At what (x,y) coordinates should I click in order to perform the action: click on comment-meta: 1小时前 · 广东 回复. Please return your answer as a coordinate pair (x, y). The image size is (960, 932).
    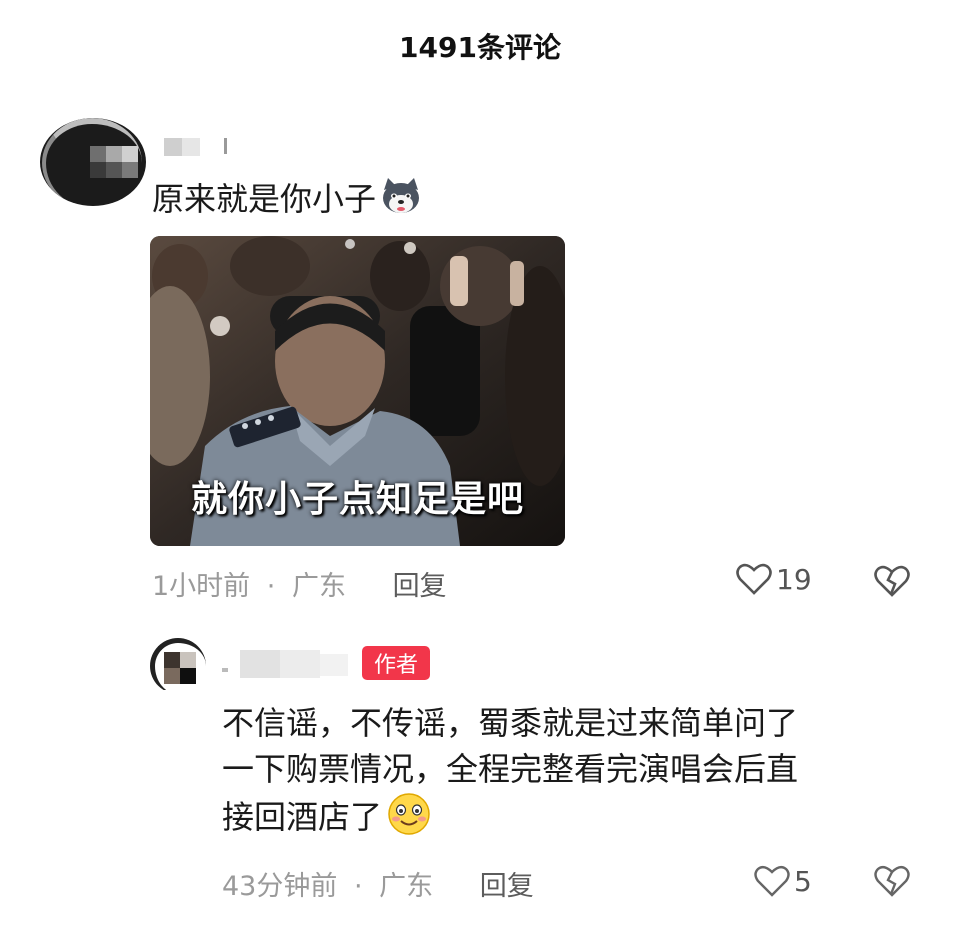
    Looking at the image, I should click on (299, 583).